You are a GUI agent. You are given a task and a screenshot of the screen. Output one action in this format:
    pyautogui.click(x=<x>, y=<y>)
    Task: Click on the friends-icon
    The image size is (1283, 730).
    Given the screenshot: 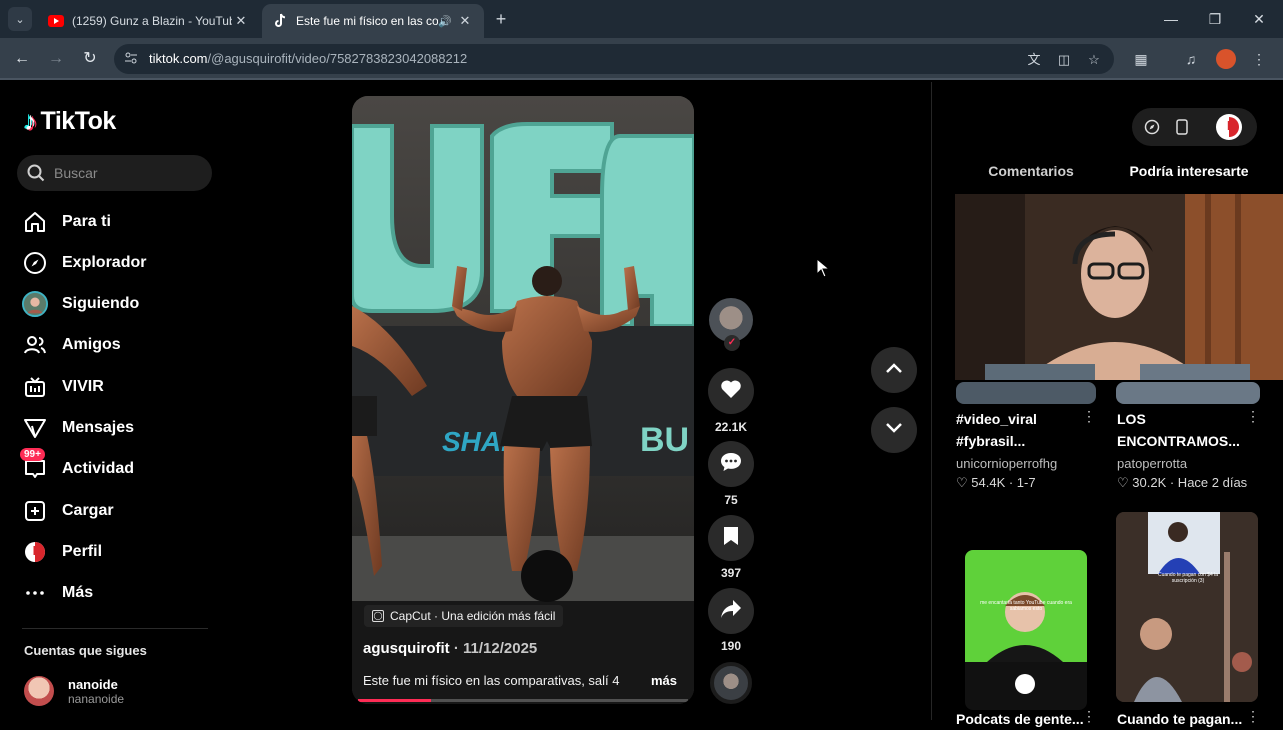 What is the action you would take?
    pyautogui.click(x=35, y=345)
    